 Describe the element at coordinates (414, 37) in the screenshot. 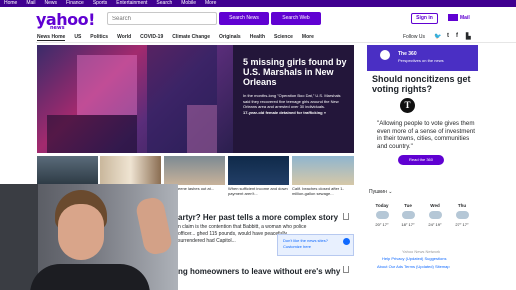

I see `follow-us-label: Follow Us` at that location.